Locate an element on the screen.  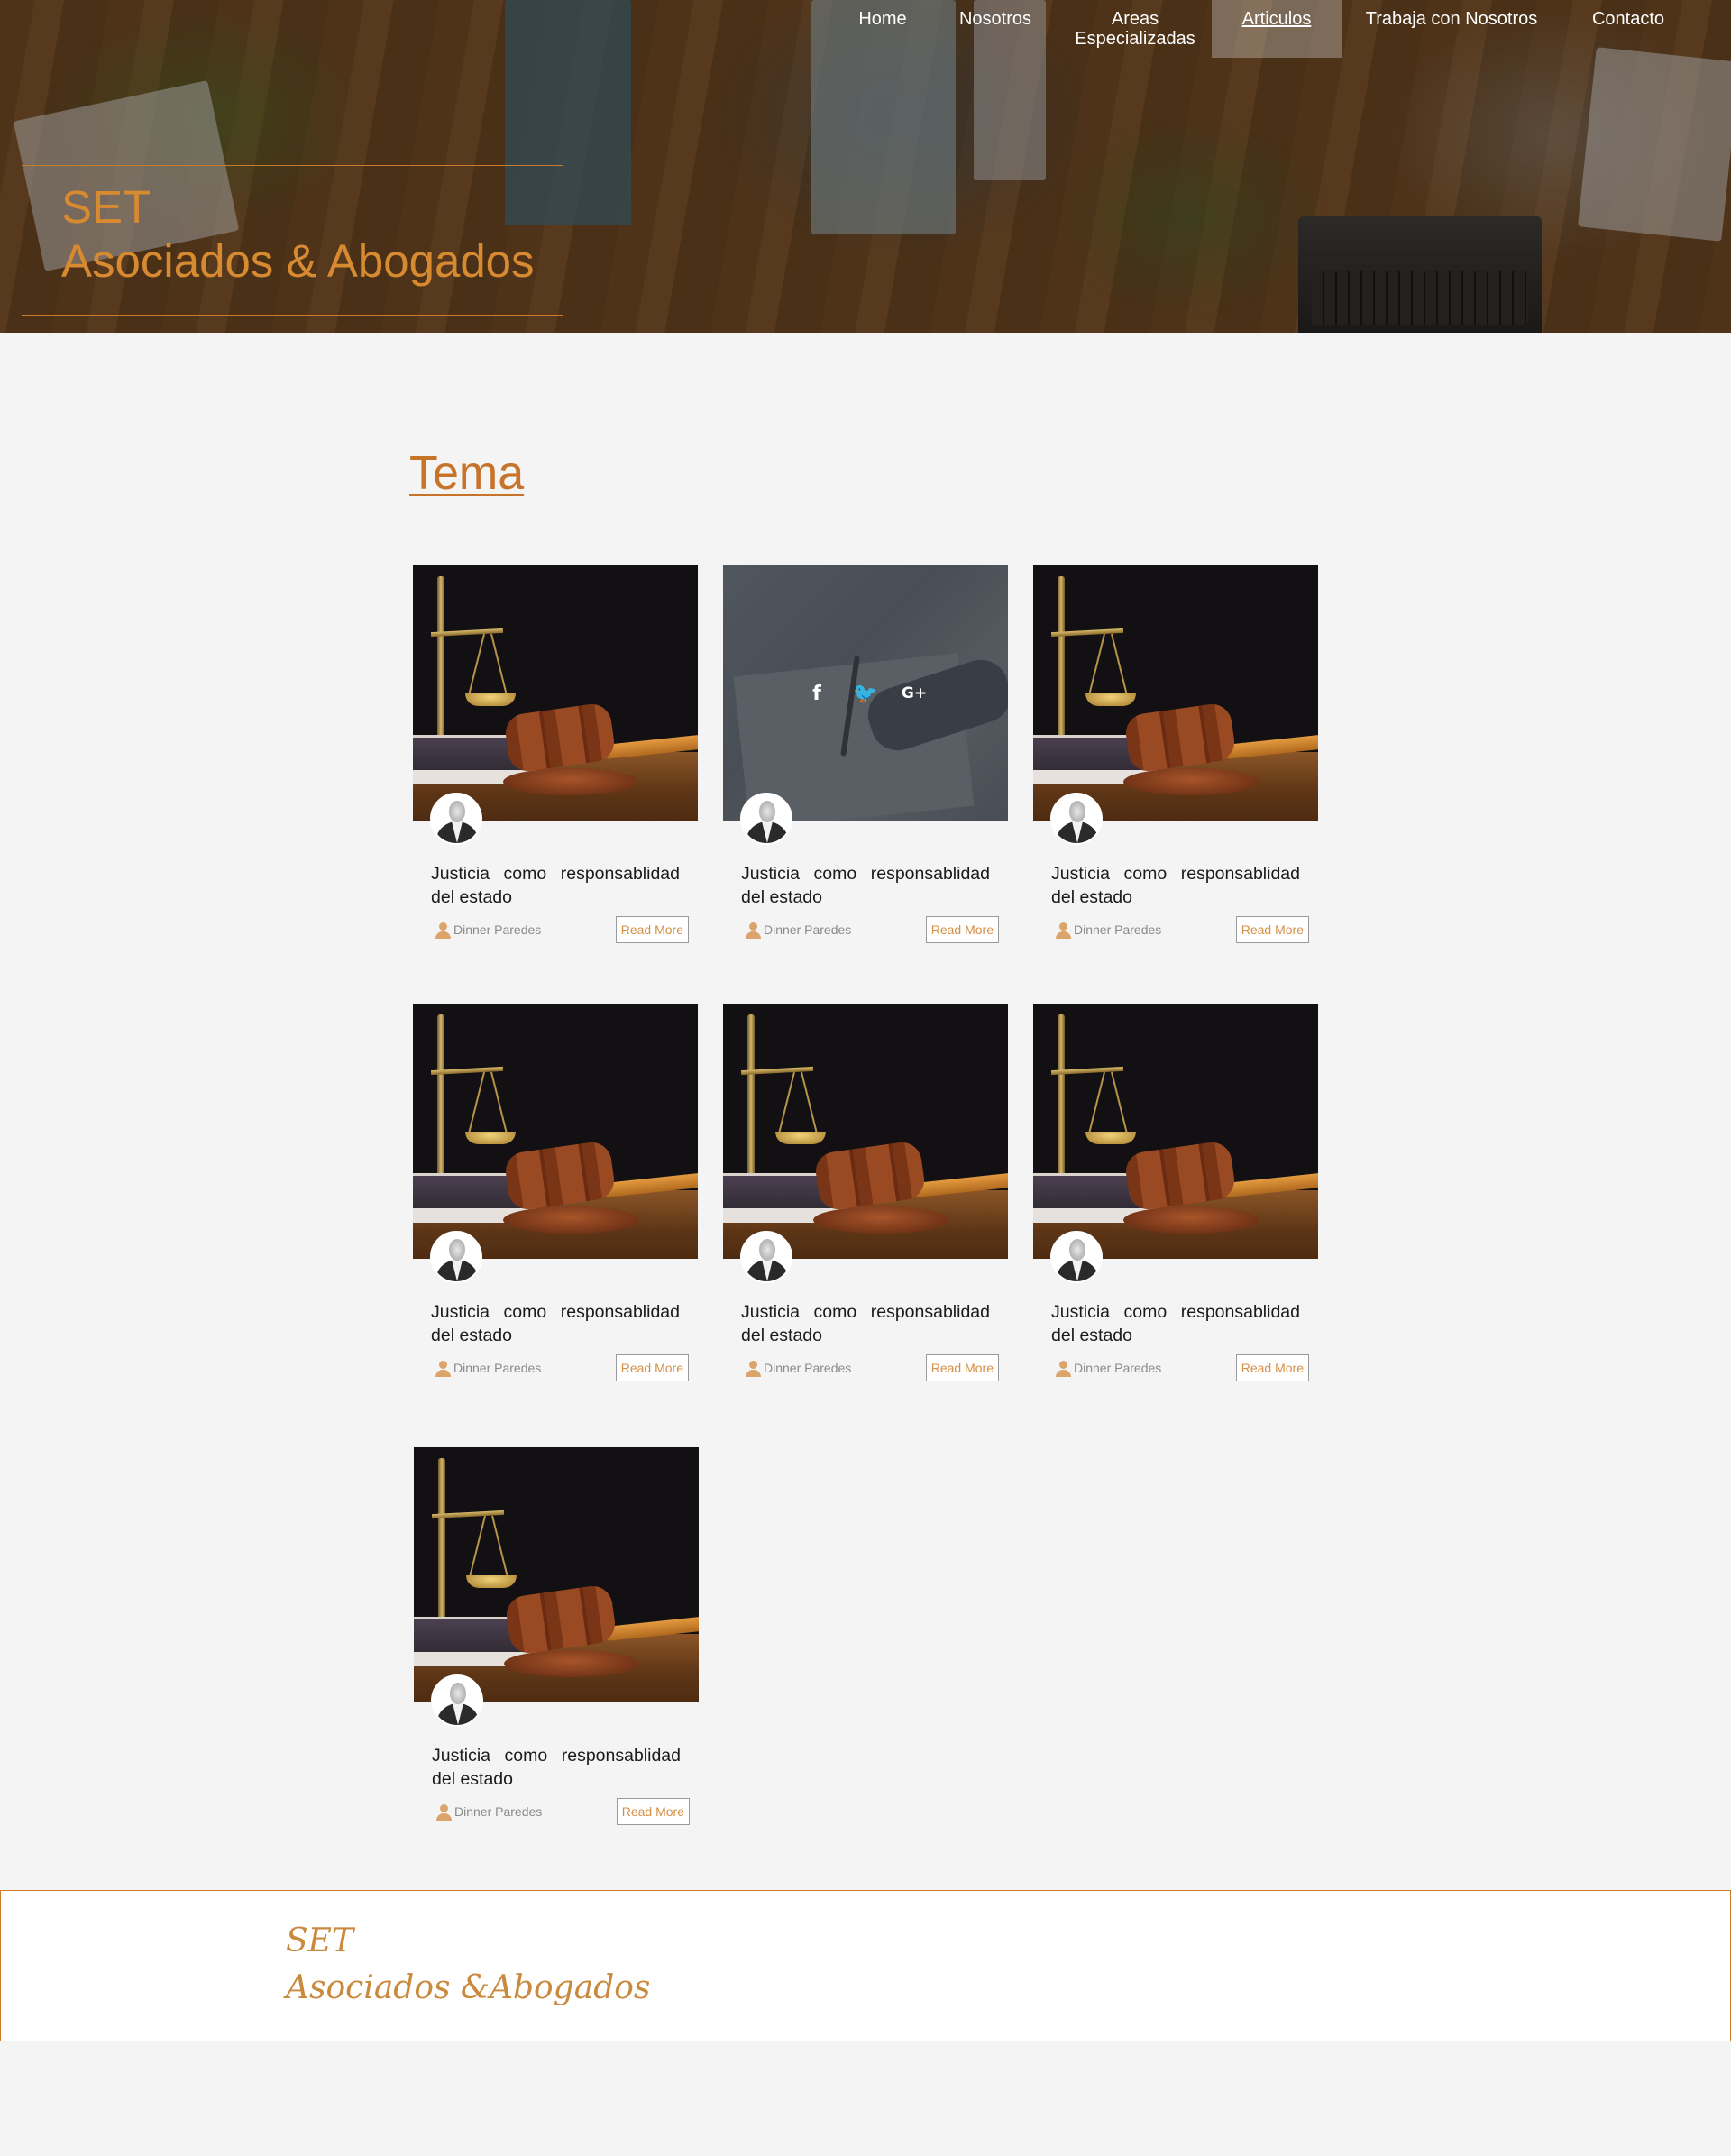
brand-line-asociados: Asociados & Abogados is located at coordinates (298, 261).